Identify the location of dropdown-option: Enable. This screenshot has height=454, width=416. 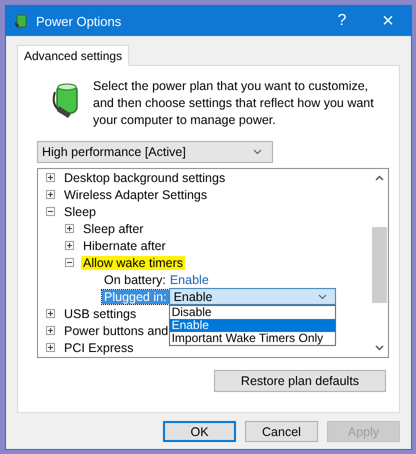
(252, 325).